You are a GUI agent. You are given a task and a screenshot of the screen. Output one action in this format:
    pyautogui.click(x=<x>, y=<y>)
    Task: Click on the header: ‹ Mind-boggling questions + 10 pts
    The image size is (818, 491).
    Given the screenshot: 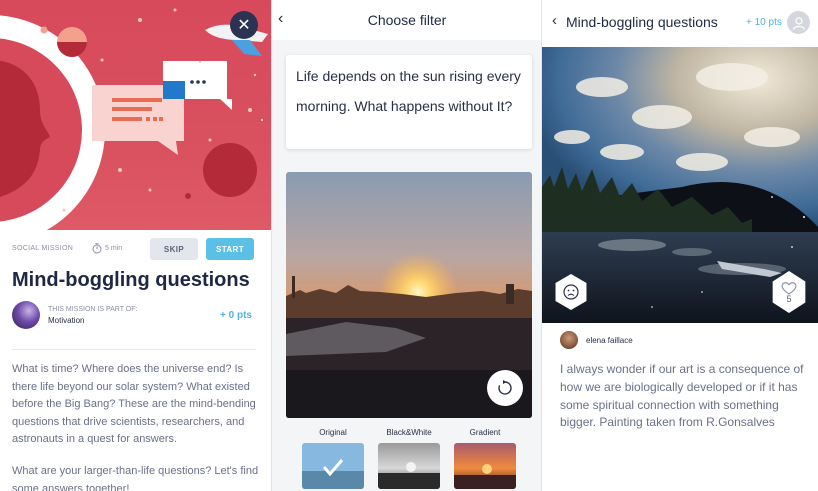 What is the action you would take?
    pyautogui.click(x=680, y=23)
    